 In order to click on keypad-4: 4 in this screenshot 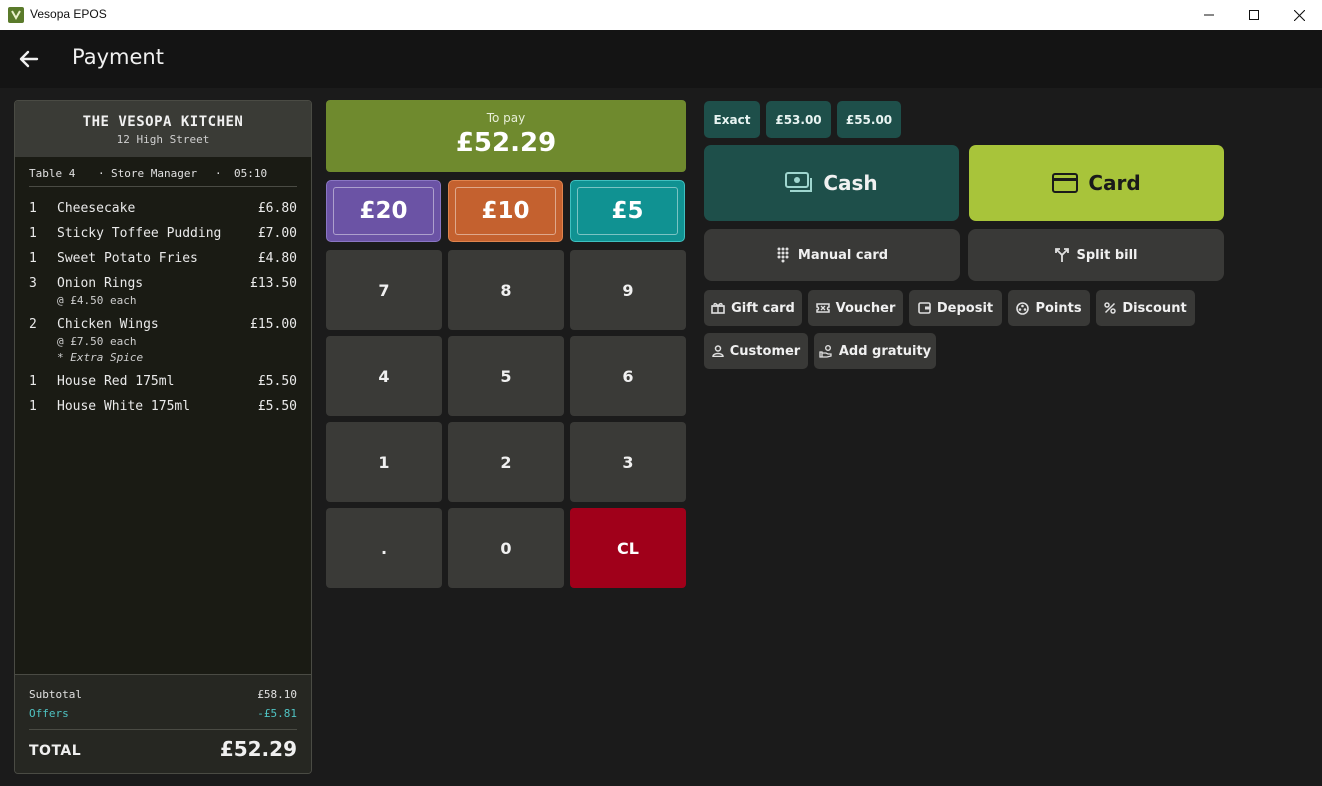, I will do `click(384, 376)`.